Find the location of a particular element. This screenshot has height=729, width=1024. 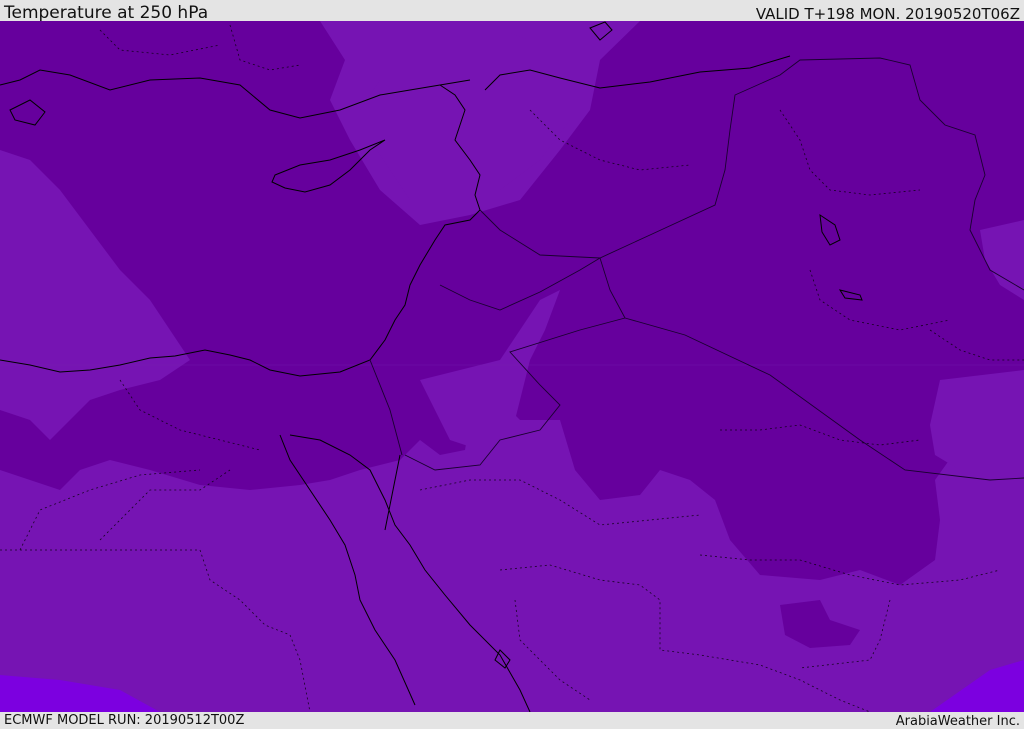

credit-label: ArabiaWeather Inc. is located at coordinates (957, 721).